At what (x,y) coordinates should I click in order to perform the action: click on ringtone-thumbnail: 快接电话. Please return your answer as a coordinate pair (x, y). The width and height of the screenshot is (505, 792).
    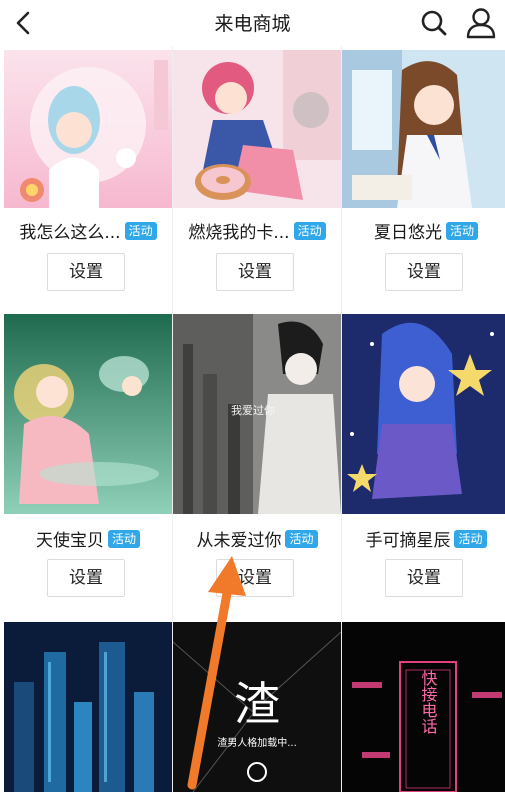
    Looking at the image, I should click on (423, 707).